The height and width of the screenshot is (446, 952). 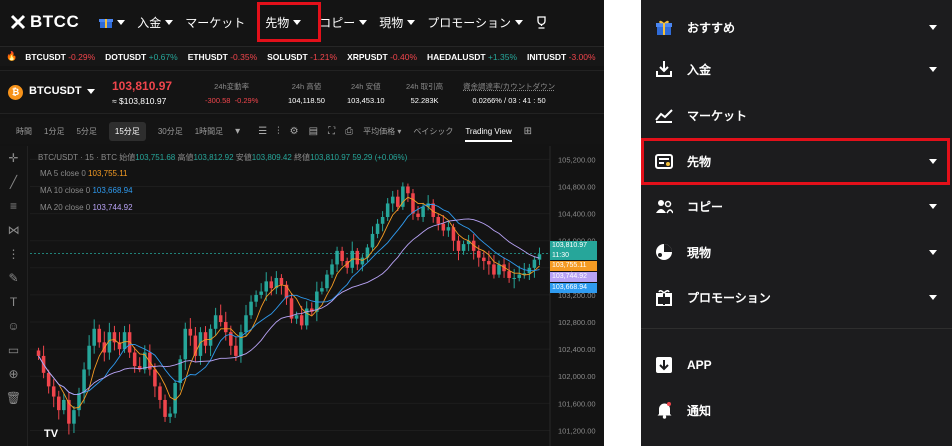 What do you see at coordinates (127, 131) in the screenshot?
I see `interval-15m: 15分足` at bounding box center [127, 131].